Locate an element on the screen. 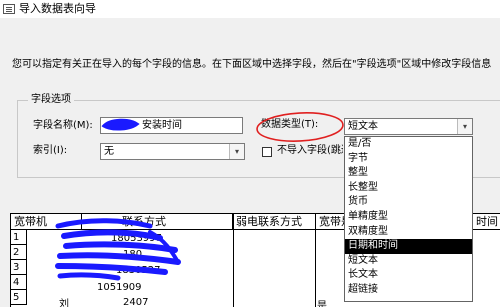 The height and width of the screenshot is (307, 500). data-type-dropdown-list: 是/否 字节 整型 长整型 货币 单精度型 双精度型 日期和时间 短文本 长文本 超链接 is located at coordinates (408, 219).